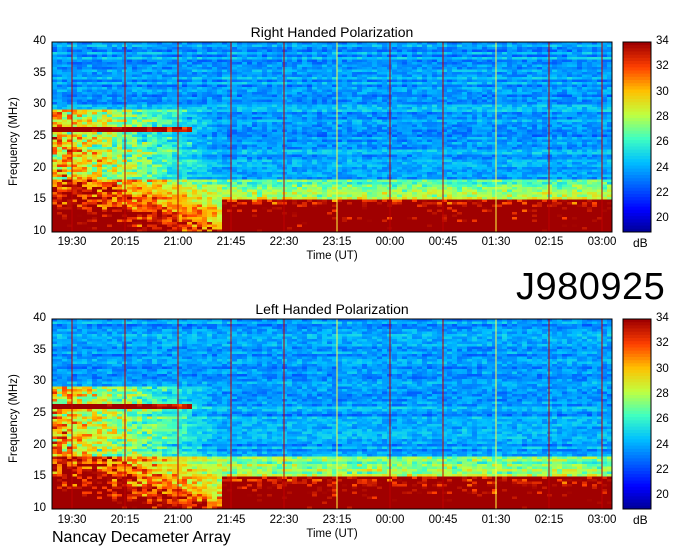  I want to click on bottom-x-axis-label: Time (UT), so click(332, 534).